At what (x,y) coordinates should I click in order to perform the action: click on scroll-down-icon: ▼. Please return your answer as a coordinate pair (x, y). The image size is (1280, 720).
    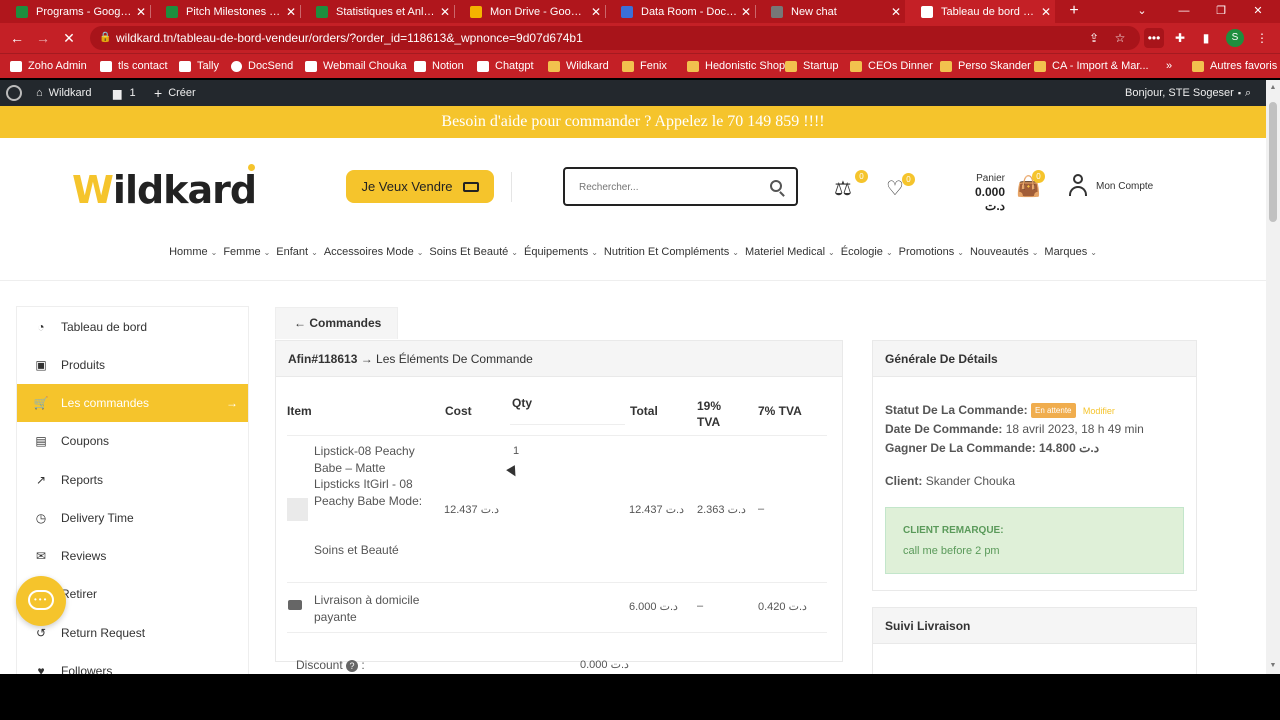
    Looking at the image, I should click on (1273, 665).